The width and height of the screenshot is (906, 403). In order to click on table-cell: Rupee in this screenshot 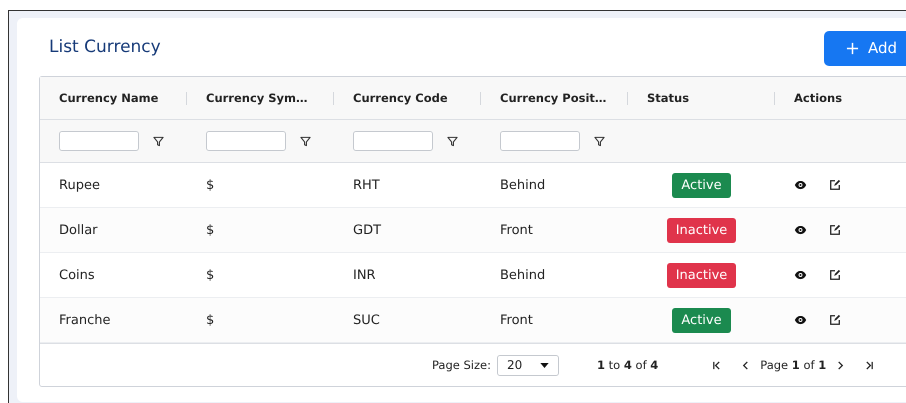, I will do `click(79, 185)`.